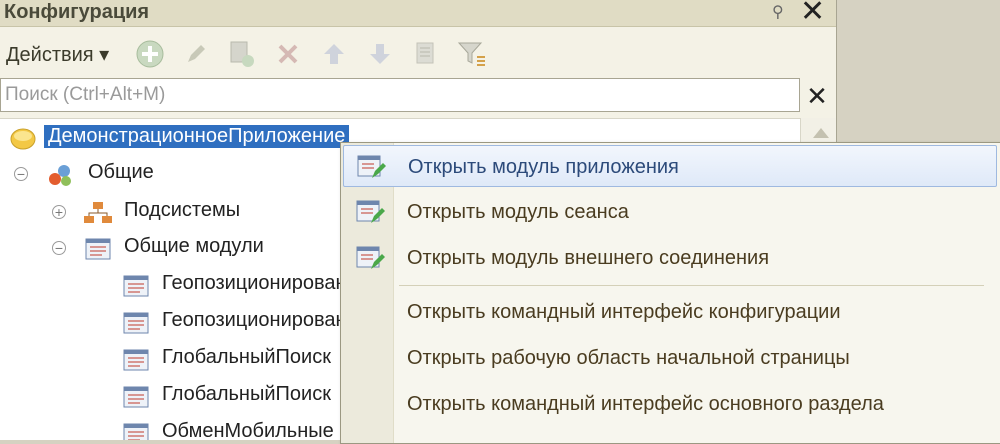 Image resolution: width=1000 pixels, height=444 pixels. Describe the element at coordinates (821, 133) in the screenshot. I see `scroll-up-icon` at that location.